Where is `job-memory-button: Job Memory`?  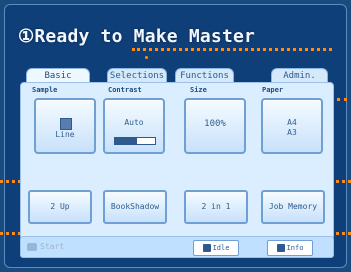
job-memory-button: Job Memory is located at coordinates (293, 207).